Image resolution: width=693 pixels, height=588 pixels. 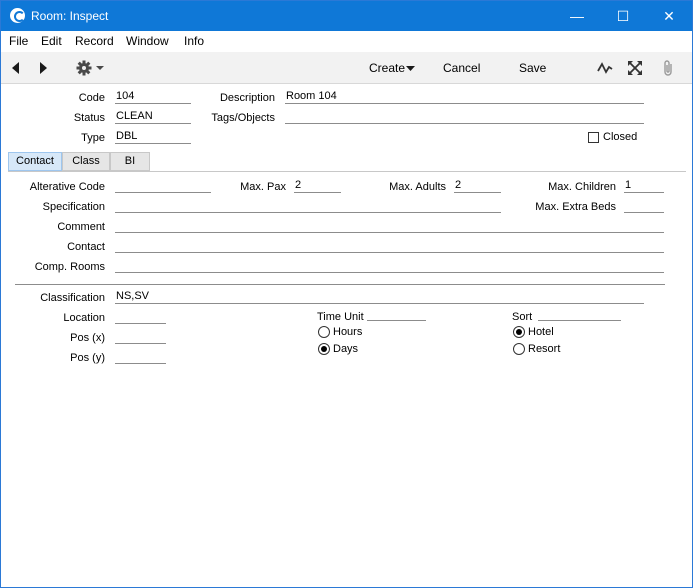 What do you see at coordinates (410, 69) in the screenshot?
I see `chevron-down-icon` at bounding box center [410, 69].